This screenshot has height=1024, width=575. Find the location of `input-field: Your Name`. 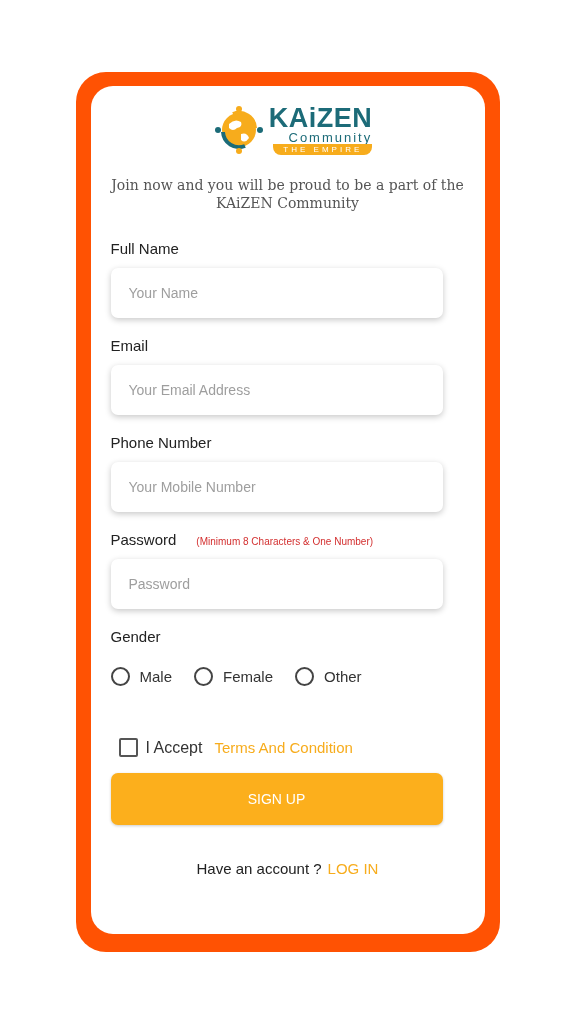

input-field: Your Name is located at coordinates (276, 293).